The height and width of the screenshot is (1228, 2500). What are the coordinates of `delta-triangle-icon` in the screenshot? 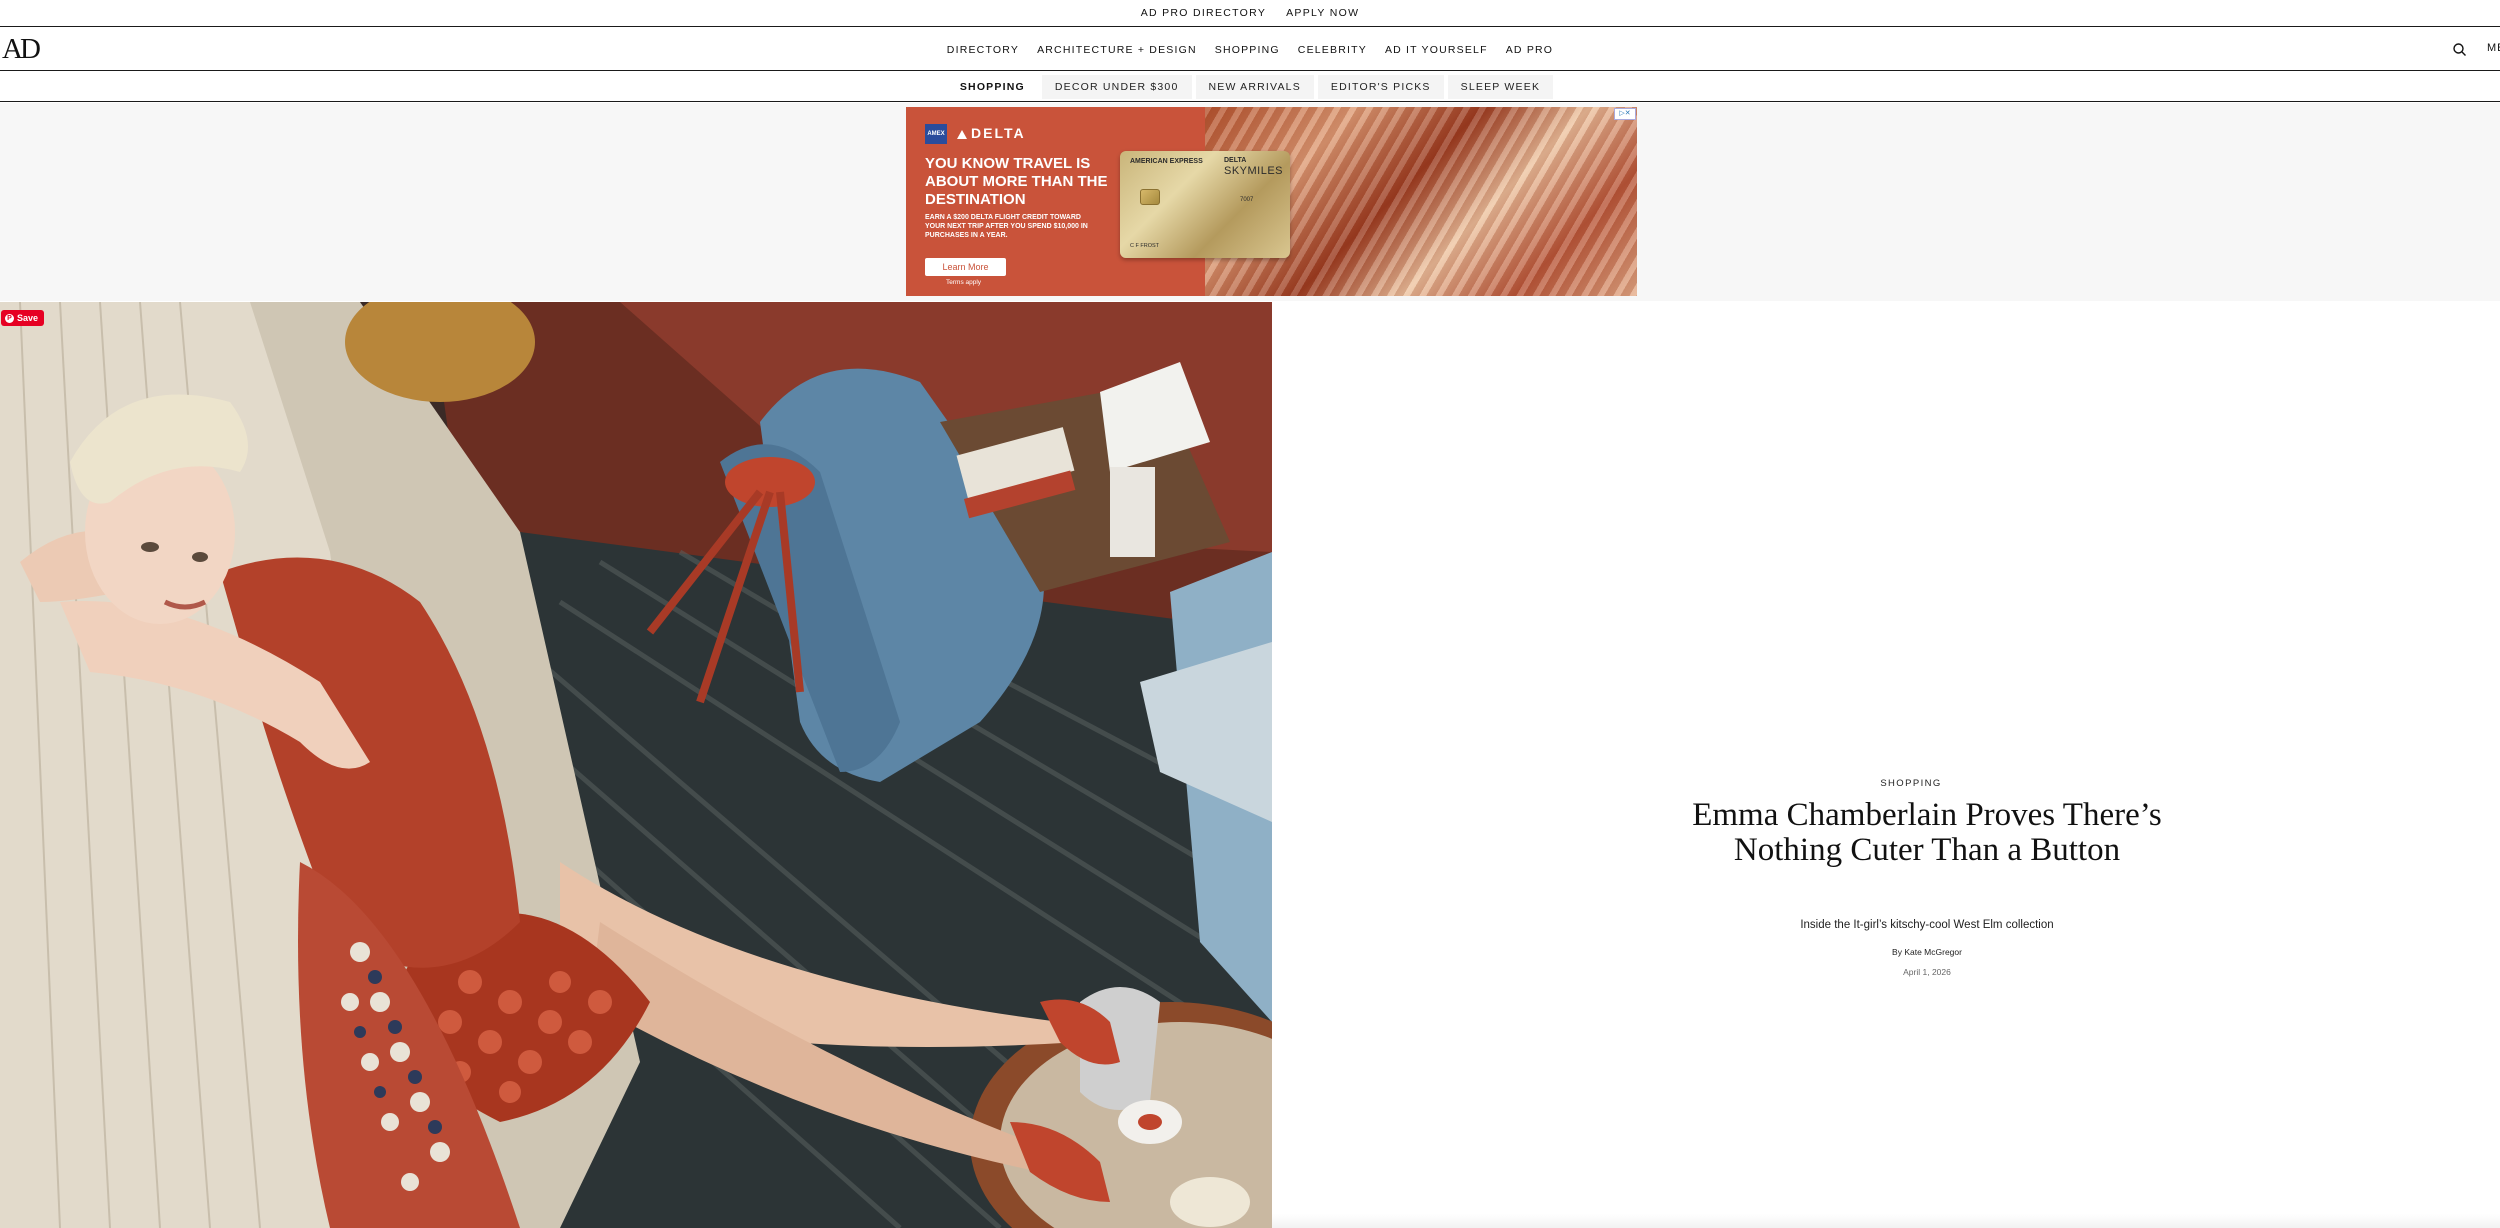 It's located at (962, 134).